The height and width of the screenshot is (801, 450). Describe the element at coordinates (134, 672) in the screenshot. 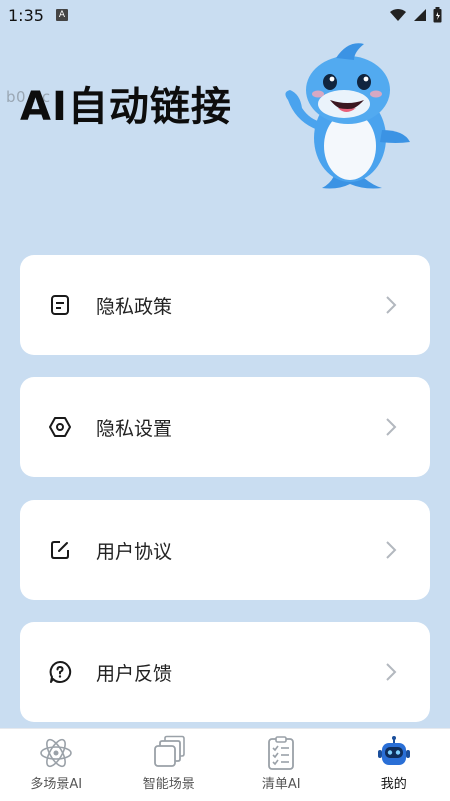

I see `menu-item-label: 用户反馈` at that location.